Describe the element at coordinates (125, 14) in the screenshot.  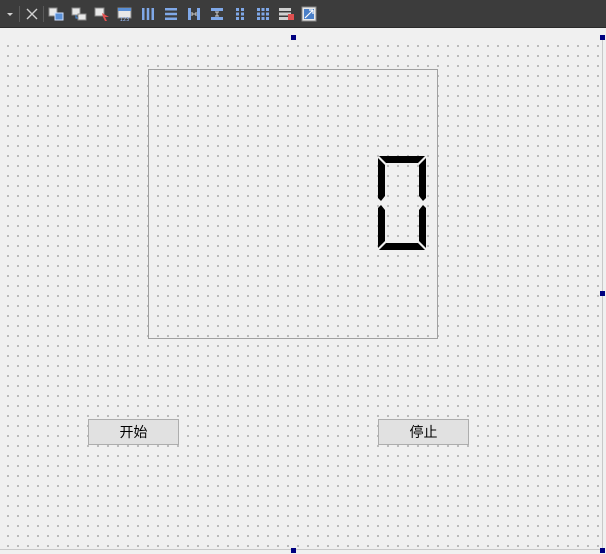
I see `edit-tab-order-icon: 123` at that location.